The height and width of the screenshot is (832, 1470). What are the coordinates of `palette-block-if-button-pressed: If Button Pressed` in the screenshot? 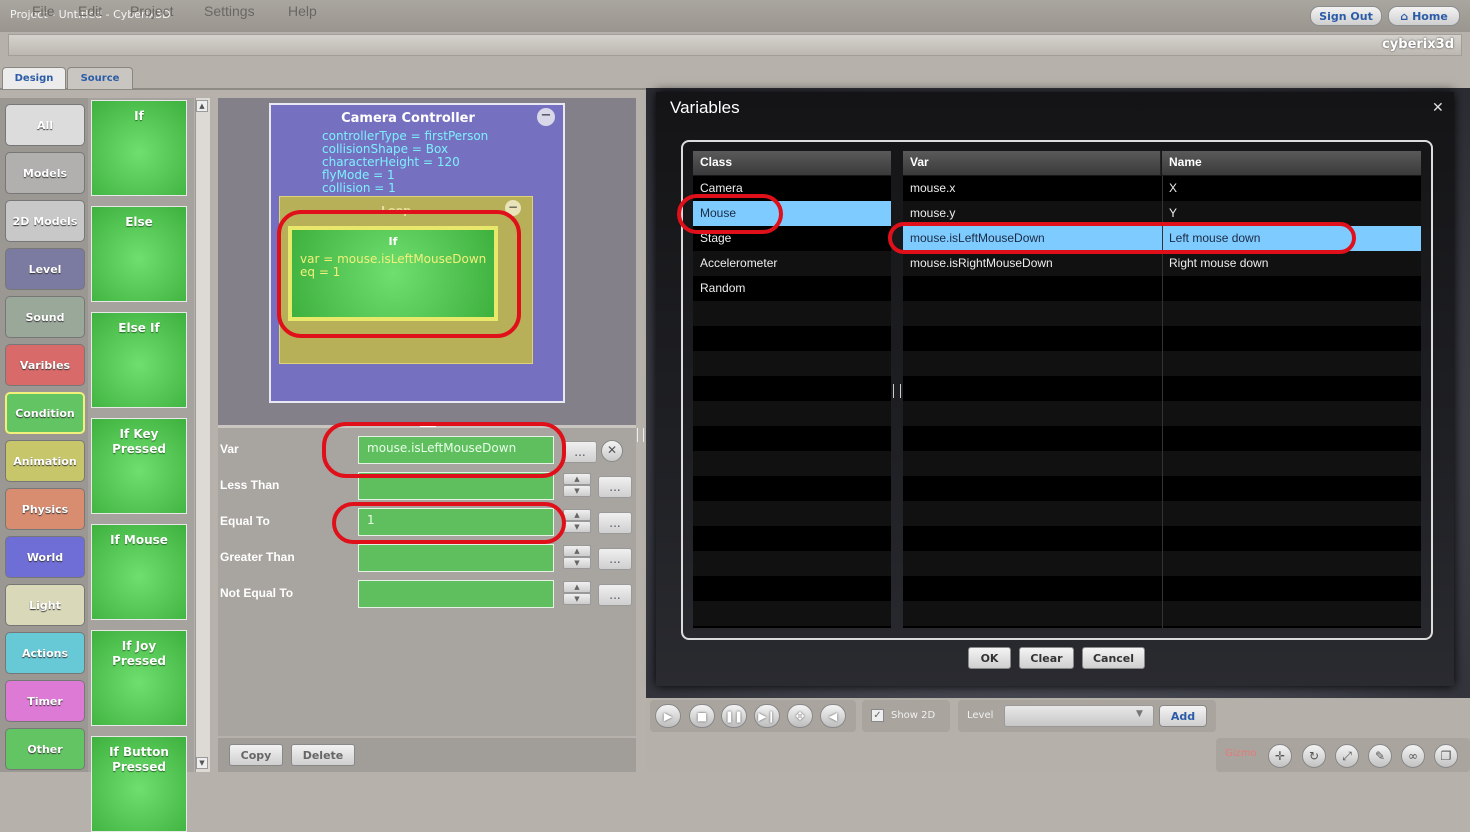 It's located at (139, 784).